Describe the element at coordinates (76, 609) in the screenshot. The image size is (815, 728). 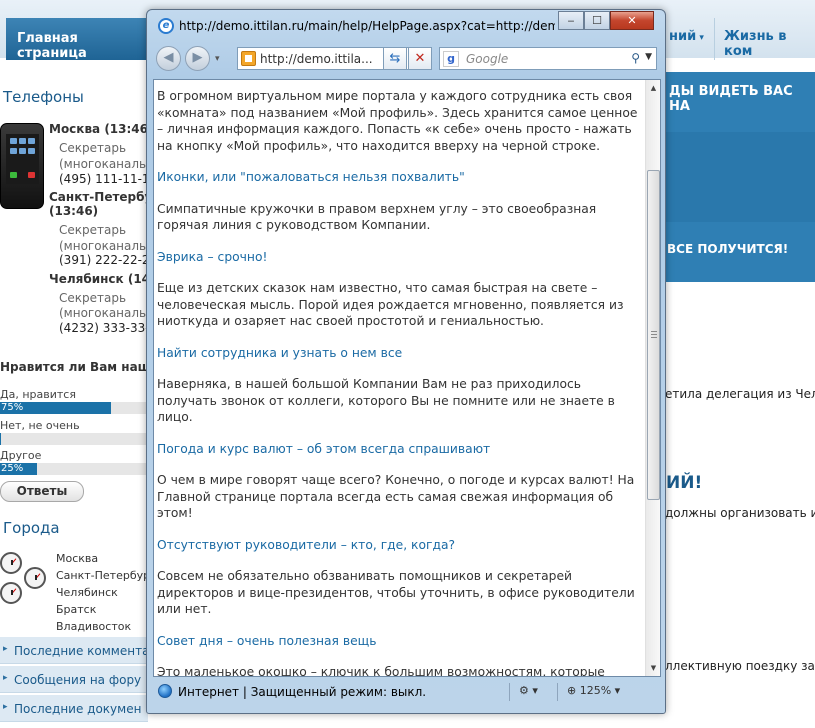
I see `city-item: Братск` at that location.